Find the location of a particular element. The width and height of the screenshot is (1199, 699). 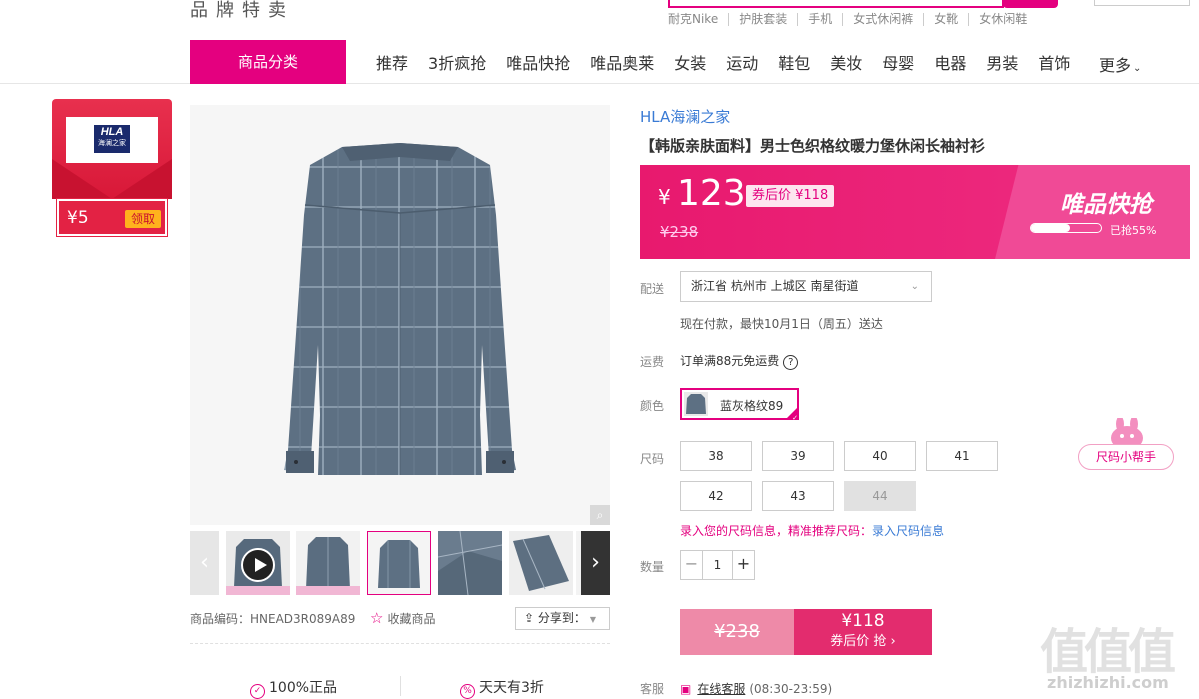

search-input is located at coordinates (836, 4).